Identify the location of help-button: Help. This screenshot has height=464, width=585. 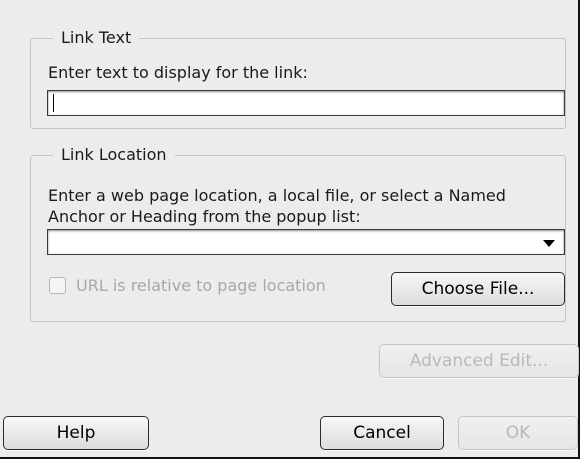
(76, 433).